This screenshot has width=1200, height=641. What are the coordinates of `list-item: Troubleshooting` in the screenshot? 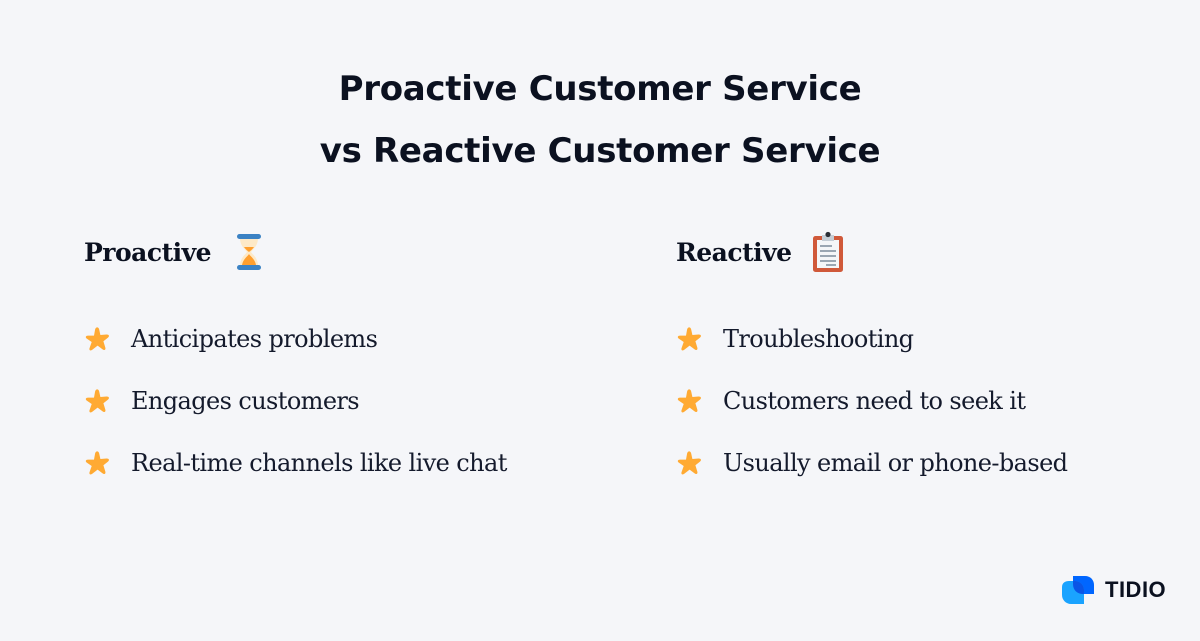 It's located at (871, 339).